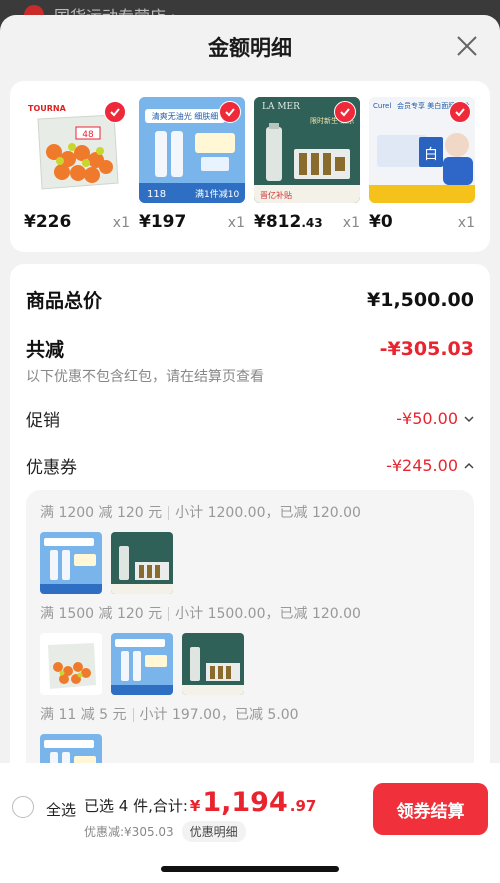 This screenshot has width=500, height=883. Describe the element at coordinates (467, 46) in the screenshot. I see `close-icon` at that location.